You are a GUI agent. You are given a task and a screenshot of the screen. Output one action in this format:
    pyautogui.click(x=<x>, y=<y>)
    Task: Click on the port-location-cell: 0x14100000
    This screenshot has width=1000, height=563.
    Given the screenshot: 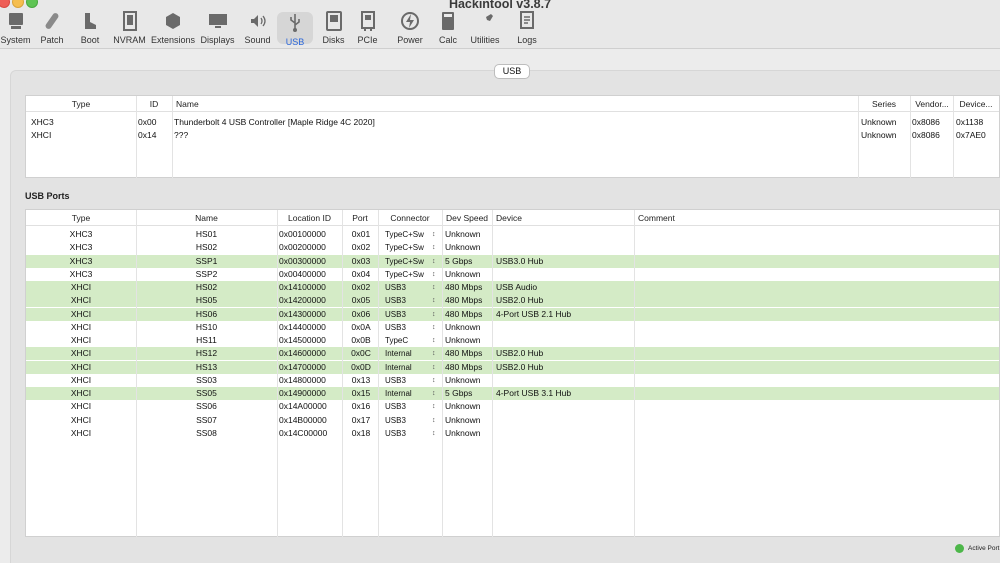 What is the action you would take?
    pyautogui.click(x=302, y=287)
    